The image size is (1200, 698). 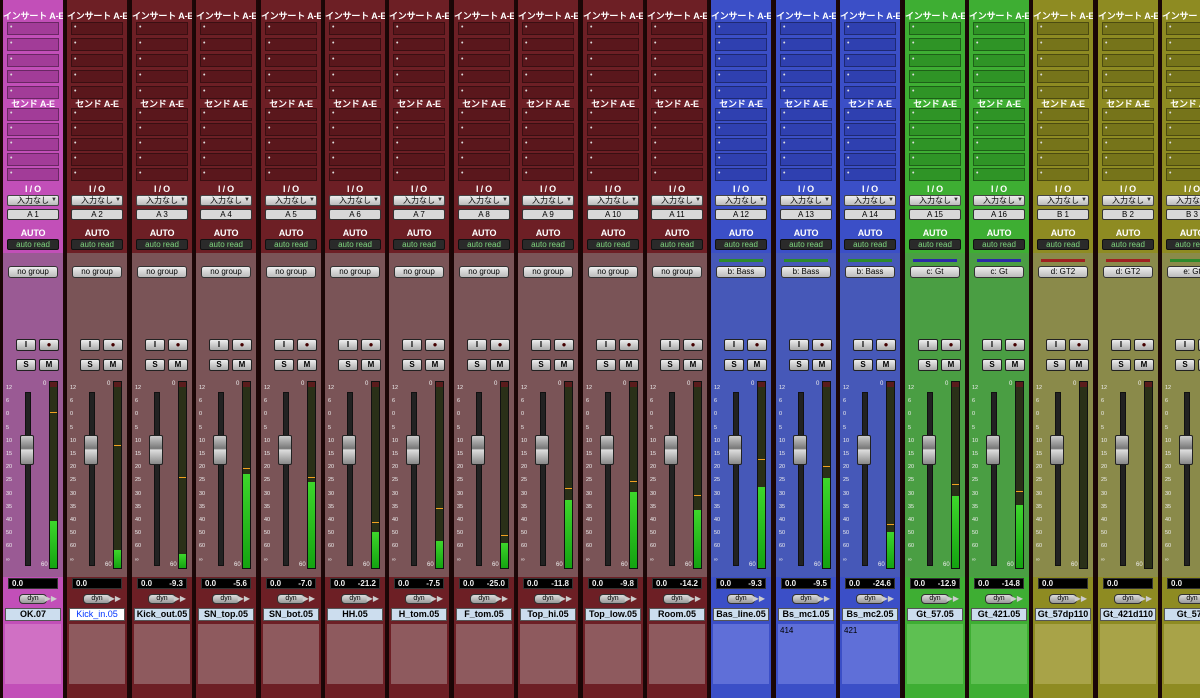 What do you see at coordinates (935, 583) in the screenshot?
I see `volume-readout: 0.0 -12.9` at bounding box center [935, 583].